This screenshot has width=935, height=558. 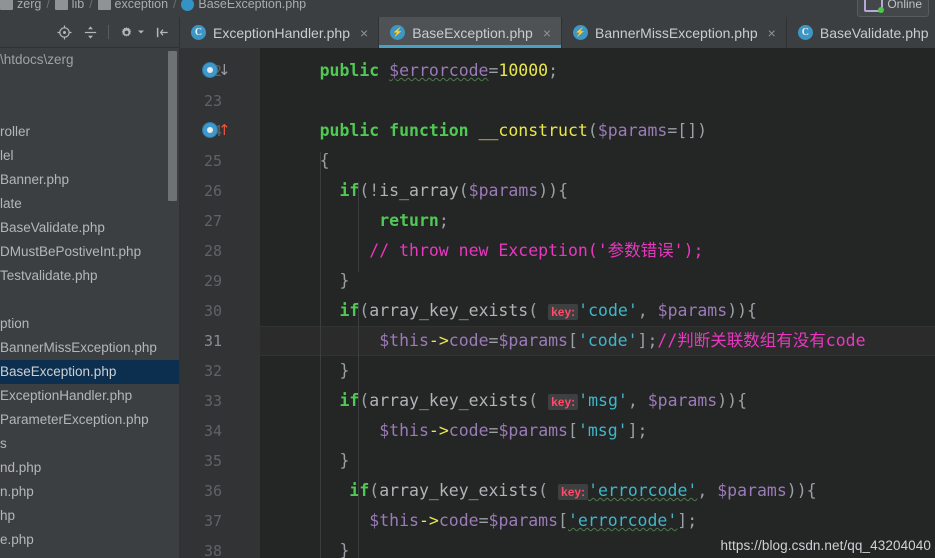 What do you see at coordinates (409, 220) in the screenshot?
I see `code-token: return` at bounding box center [409, 220].